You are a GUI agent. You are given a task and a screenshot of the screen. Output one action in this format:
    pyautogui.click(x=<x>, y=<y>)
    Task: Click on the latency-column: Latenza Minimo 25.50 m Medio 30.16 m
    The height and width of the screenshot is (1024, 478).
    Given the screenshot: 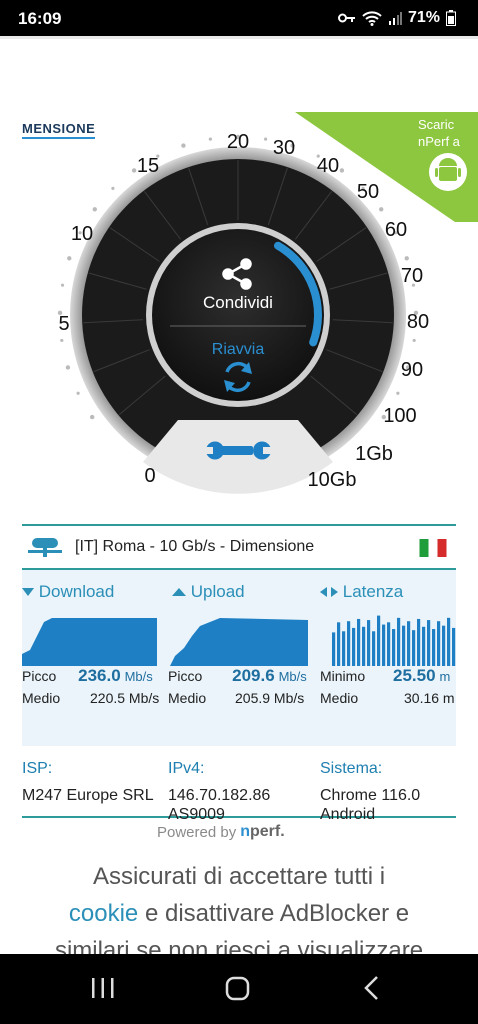 What is the action you would take?
    pyautogui.click(x=387, y=658)
    